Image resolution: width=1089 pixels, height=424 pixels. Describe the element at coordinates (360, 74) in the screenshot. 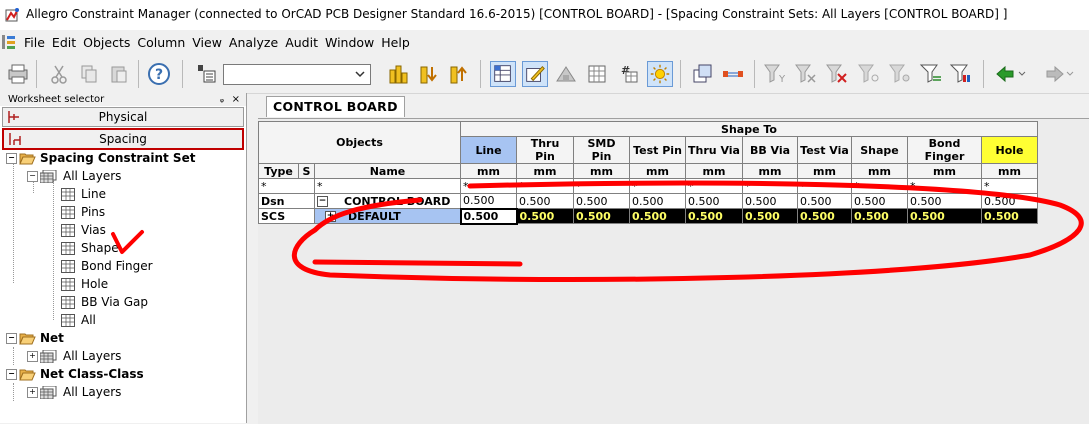

I see `chevron-down-icon` at that location.